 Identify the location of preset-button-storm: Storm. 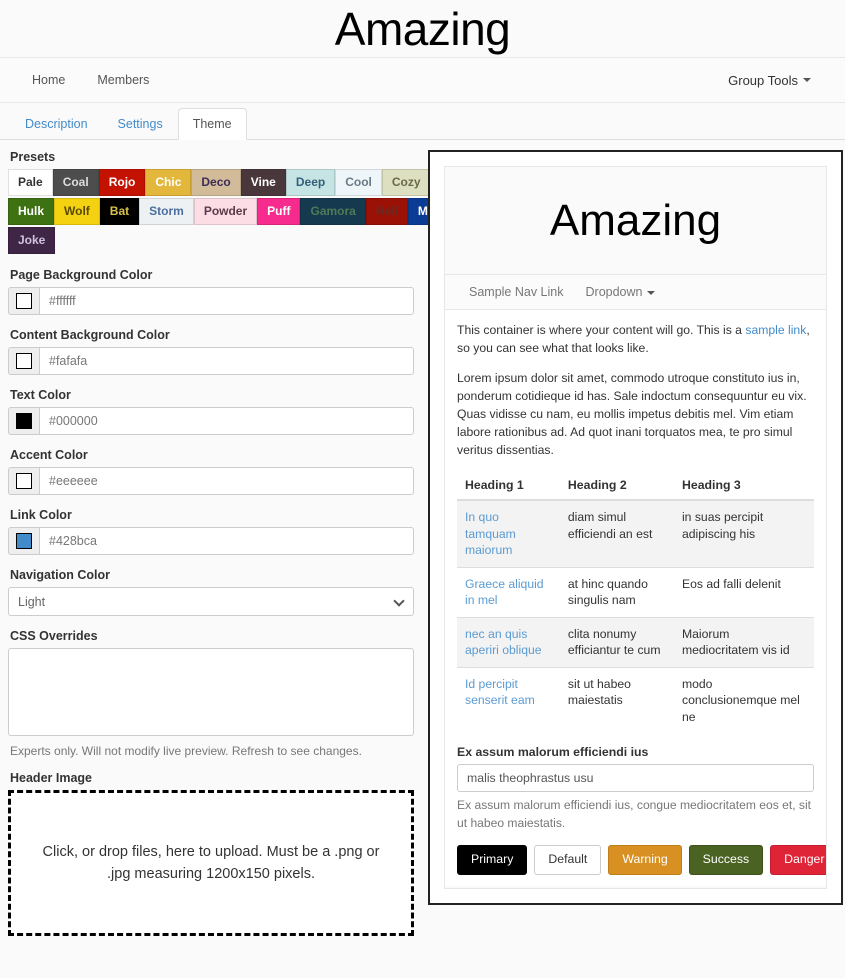
(166, 211).